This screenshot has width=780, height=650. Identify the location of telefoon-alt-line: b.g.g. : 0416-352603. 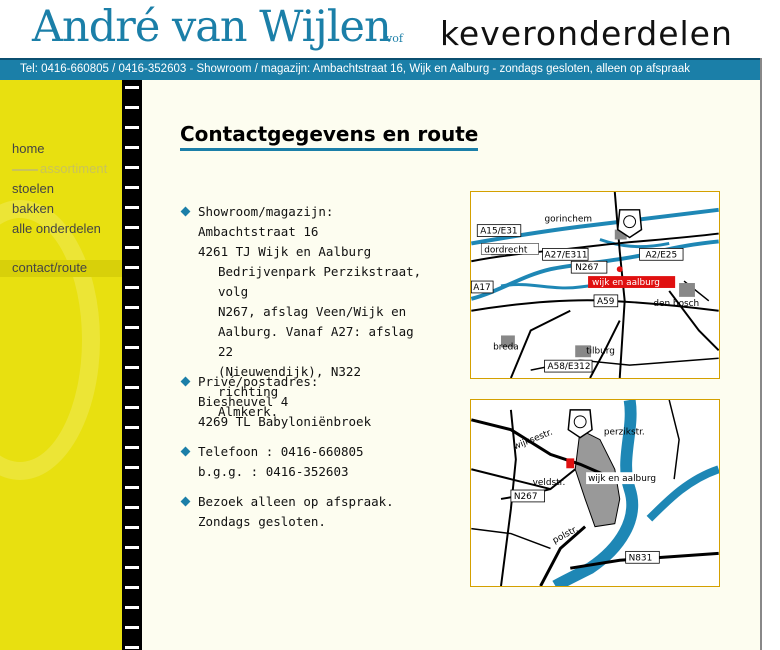
(273, 471).